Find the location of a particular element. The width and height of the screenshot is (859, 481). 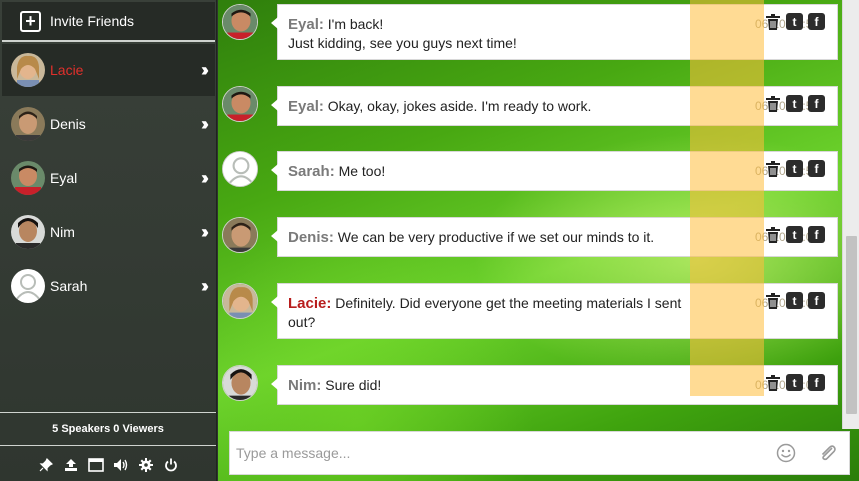

message-text: I'm back! is located at coordinates (355, 24).